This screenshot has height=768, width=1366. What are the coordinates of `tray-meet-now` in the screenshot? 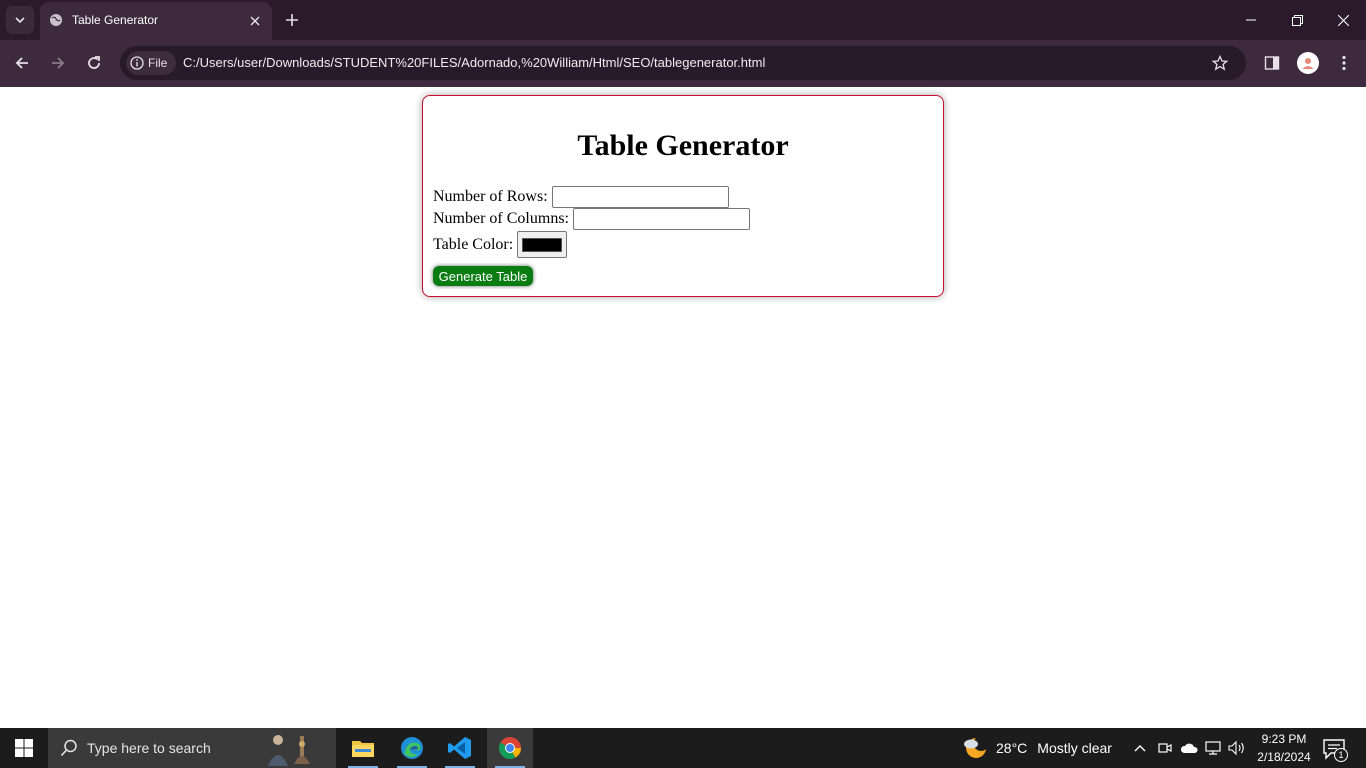 It's located at (1165, 748).